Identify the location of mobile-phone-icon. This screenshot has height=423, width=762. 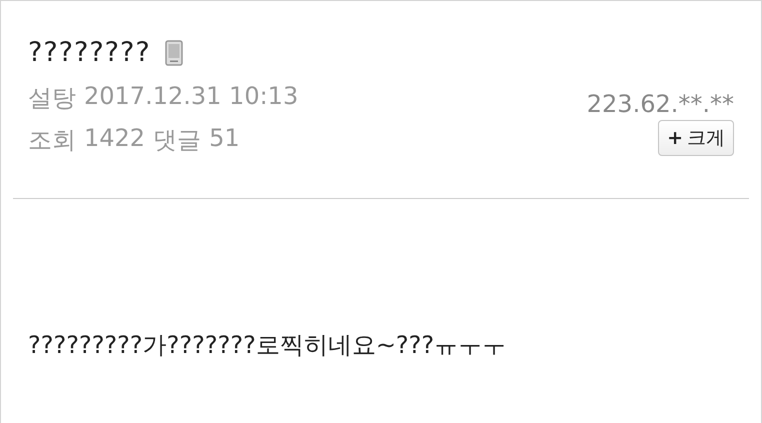
(173, 53).